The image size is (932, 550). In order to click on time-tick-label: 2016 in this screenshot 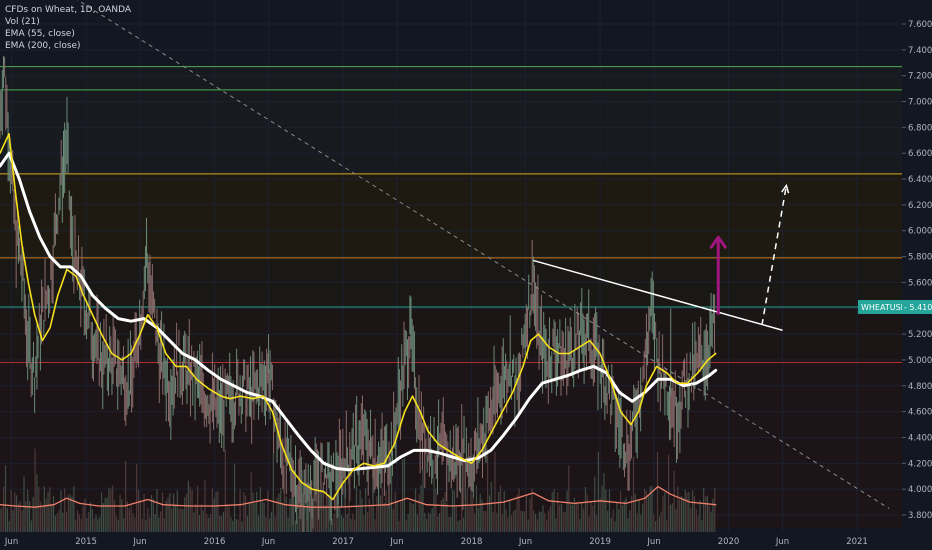, I will do `click(215, 542)`.